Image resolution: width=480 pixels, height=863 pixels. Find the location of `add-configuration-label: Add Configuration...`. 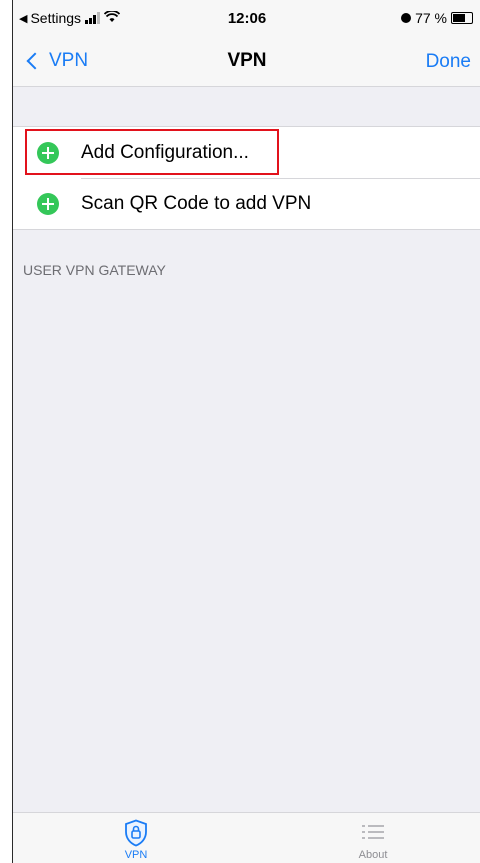

add-configuration-label: Add Configuration... is located at coordinates (165, 152).